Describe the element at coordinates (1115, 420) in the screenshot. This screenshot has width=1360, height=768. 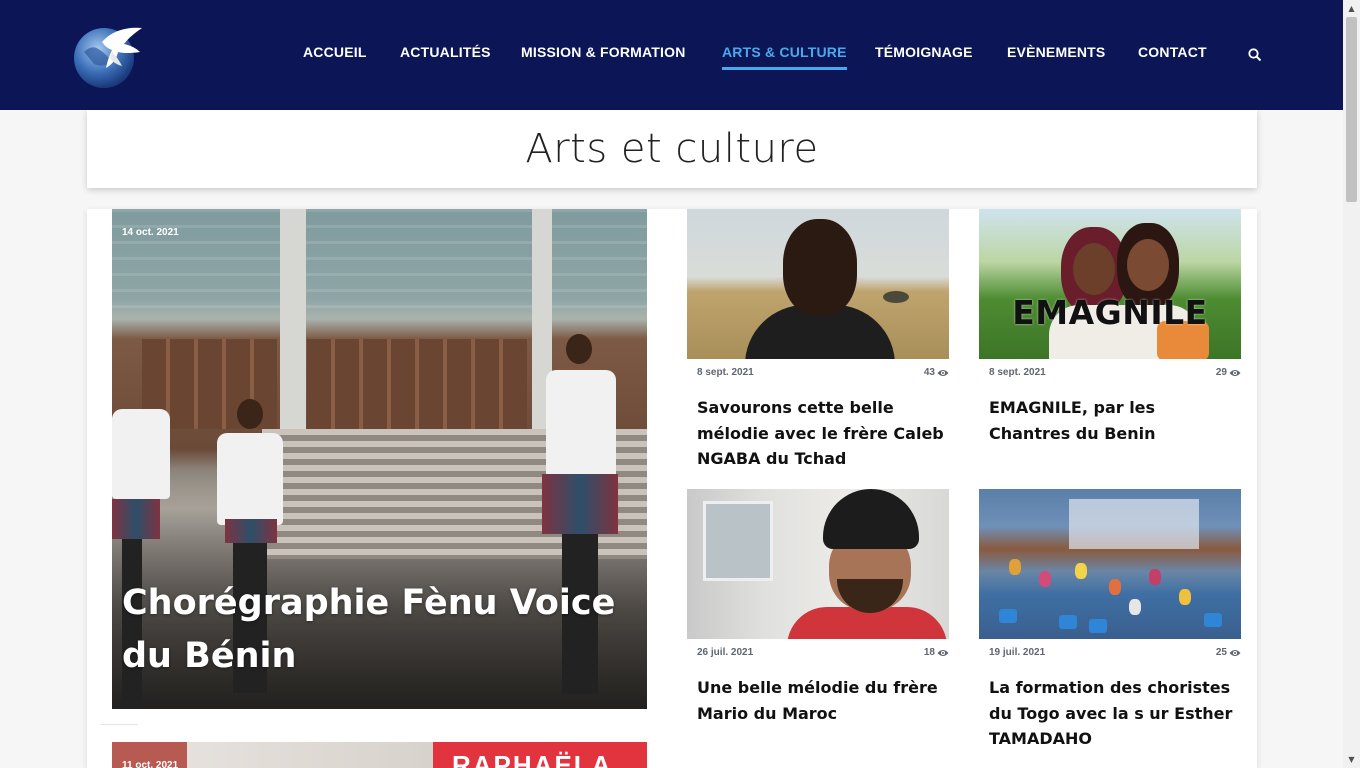
I see `article-title: EMAGNILE, par les Chantres du Benin` at that location.